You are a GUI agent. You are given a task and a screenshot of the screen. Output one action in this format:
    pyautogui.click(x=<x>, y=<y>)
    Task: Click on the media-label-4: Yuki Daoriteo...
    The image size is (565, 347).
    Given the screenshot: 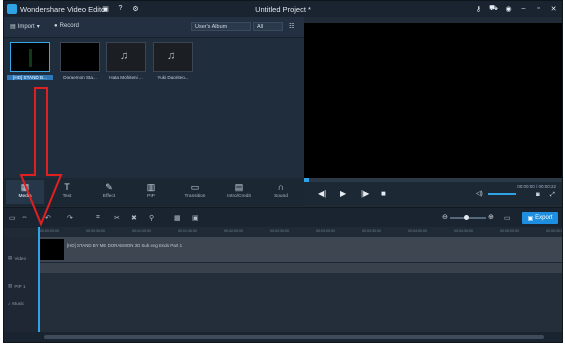 What is the action you would take?
    pyautogui.click(x=173, y=77)
    